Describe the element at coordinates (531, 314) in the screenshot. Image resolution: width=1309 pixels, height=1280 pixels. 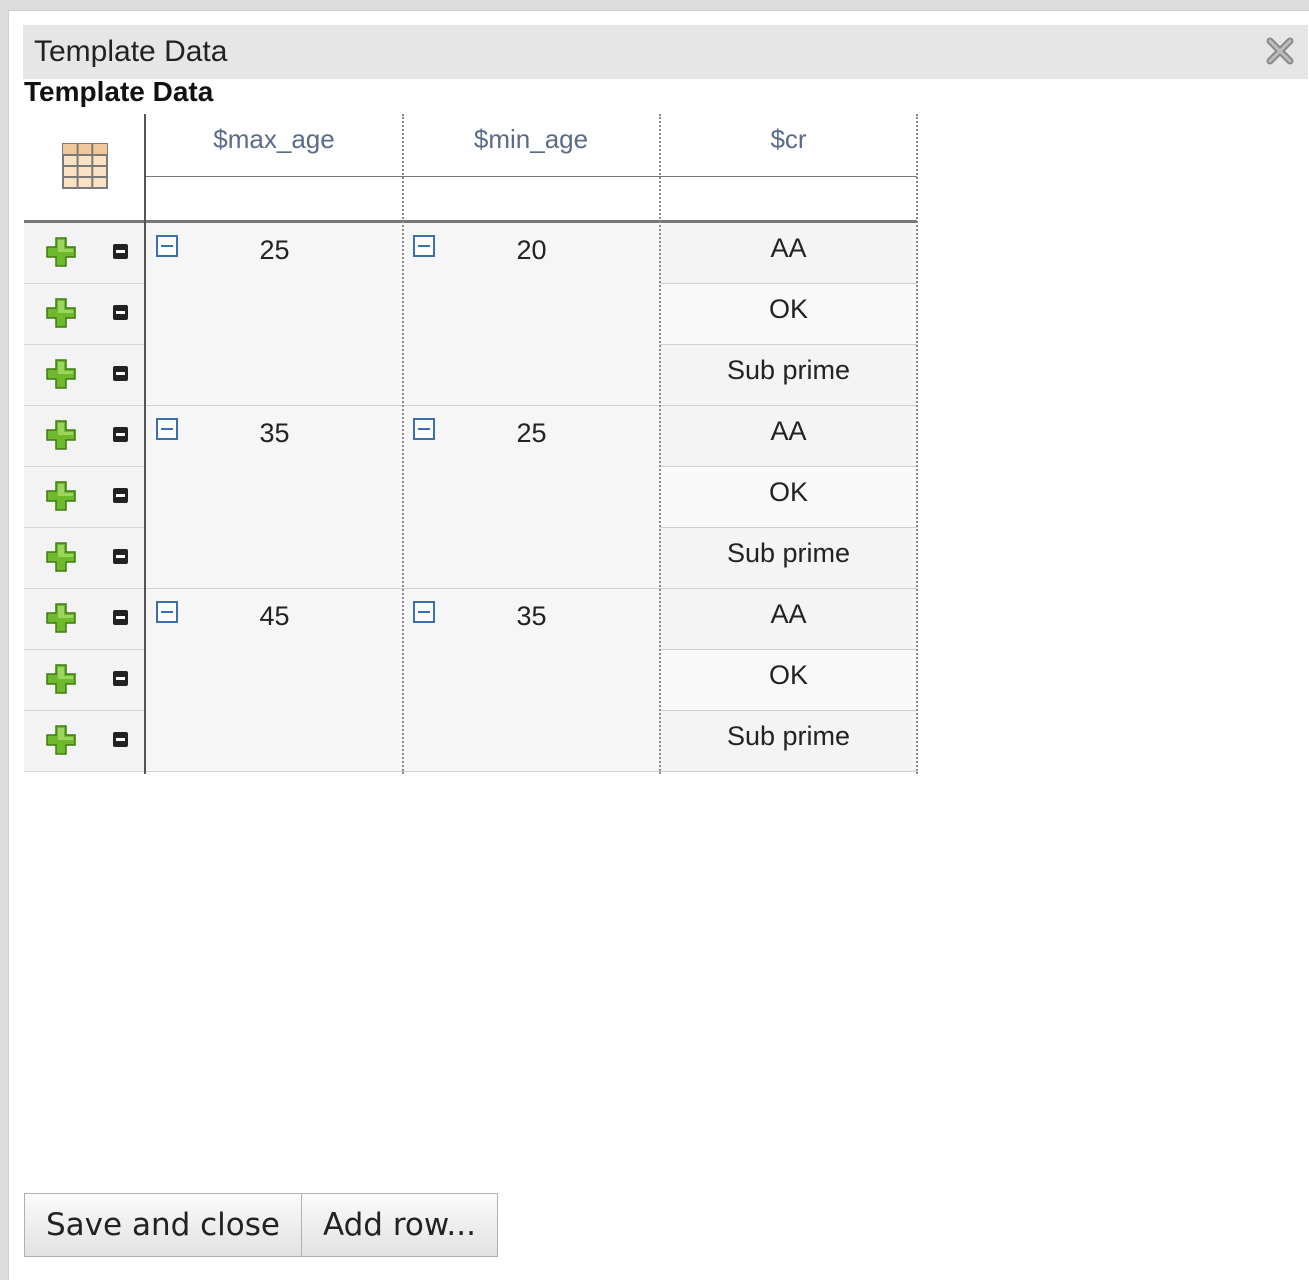
I see `cell-min-age: 20` at that location.